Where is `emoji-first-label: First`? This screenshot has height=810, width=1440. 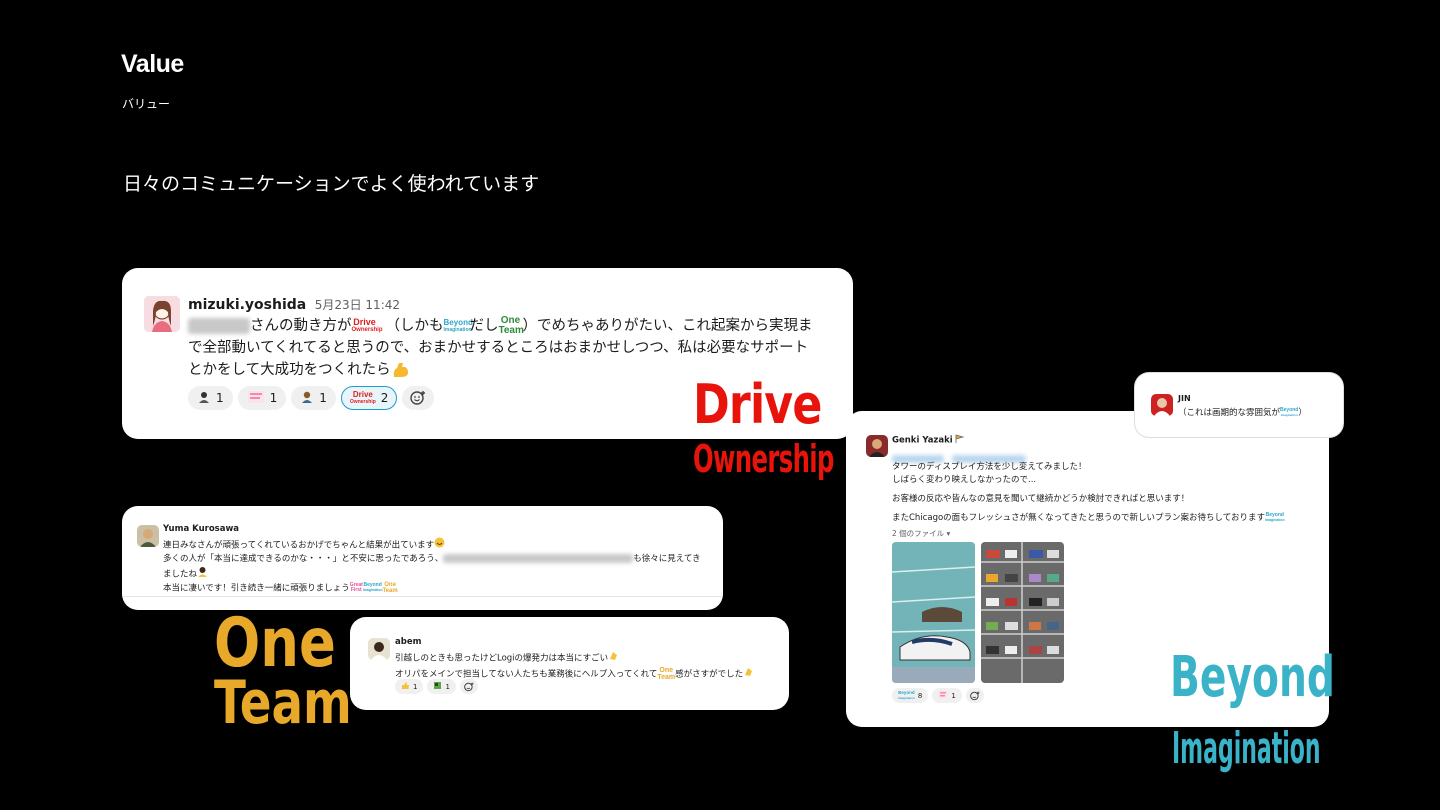
emoji-first-label: First is located at coordinates (356, 590).